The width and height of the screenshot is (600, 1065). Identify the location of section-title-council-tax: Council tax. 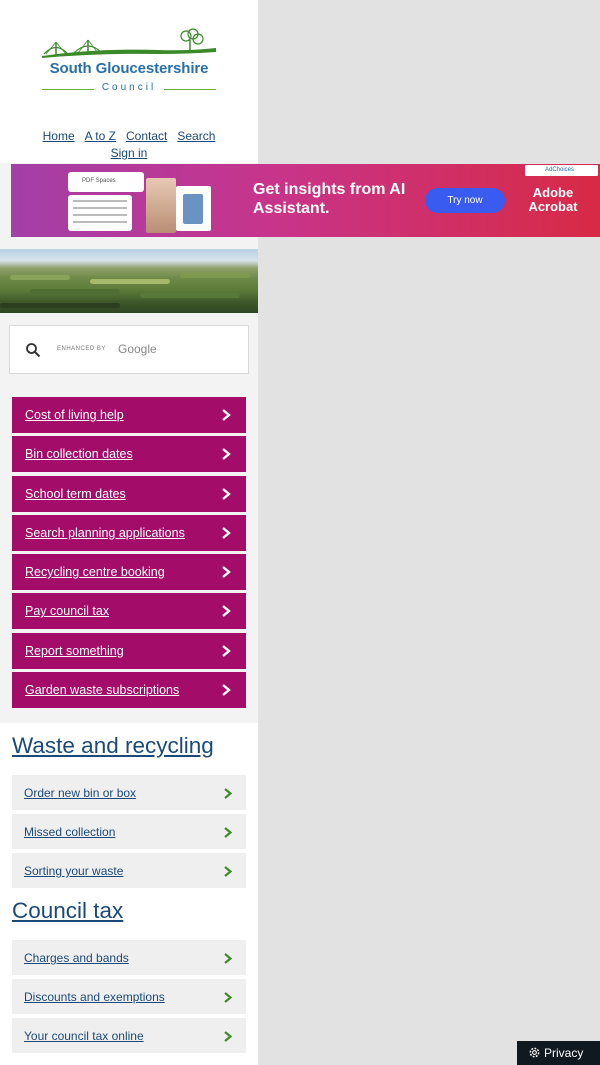
(67, 911).